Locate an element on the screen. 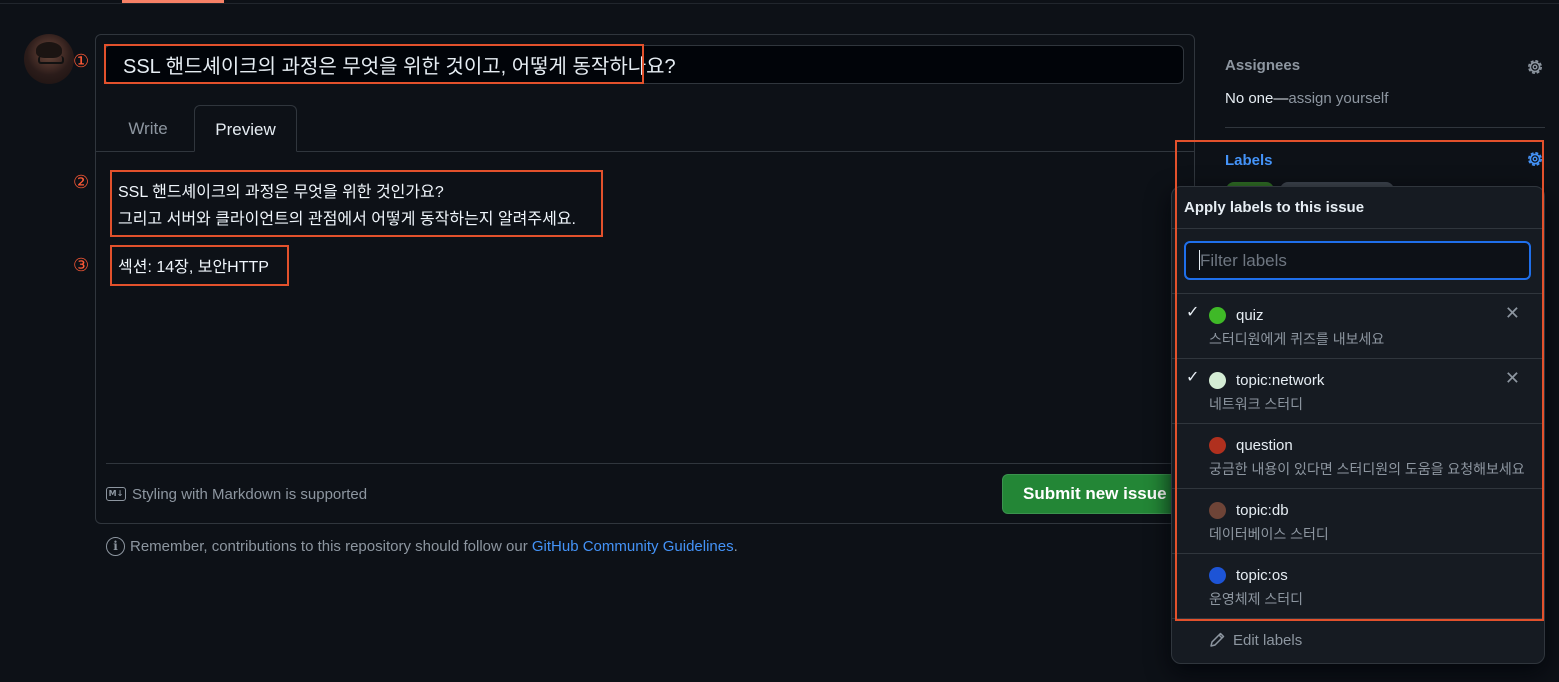  gear-icon is located at coordinates (1535, 67).